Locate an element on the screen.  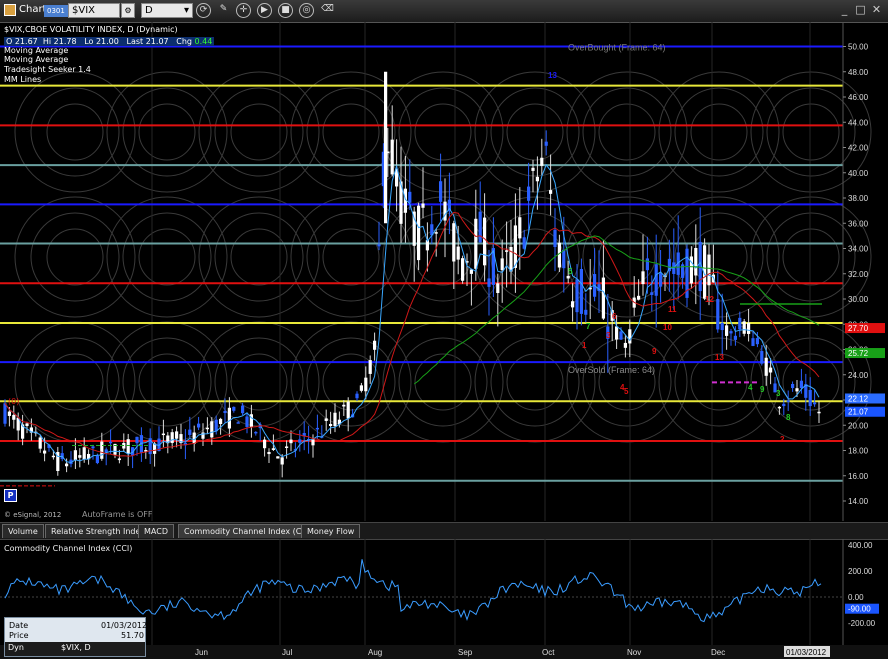
eraser-icon: ⌫ is located at coordinates (327, 10).